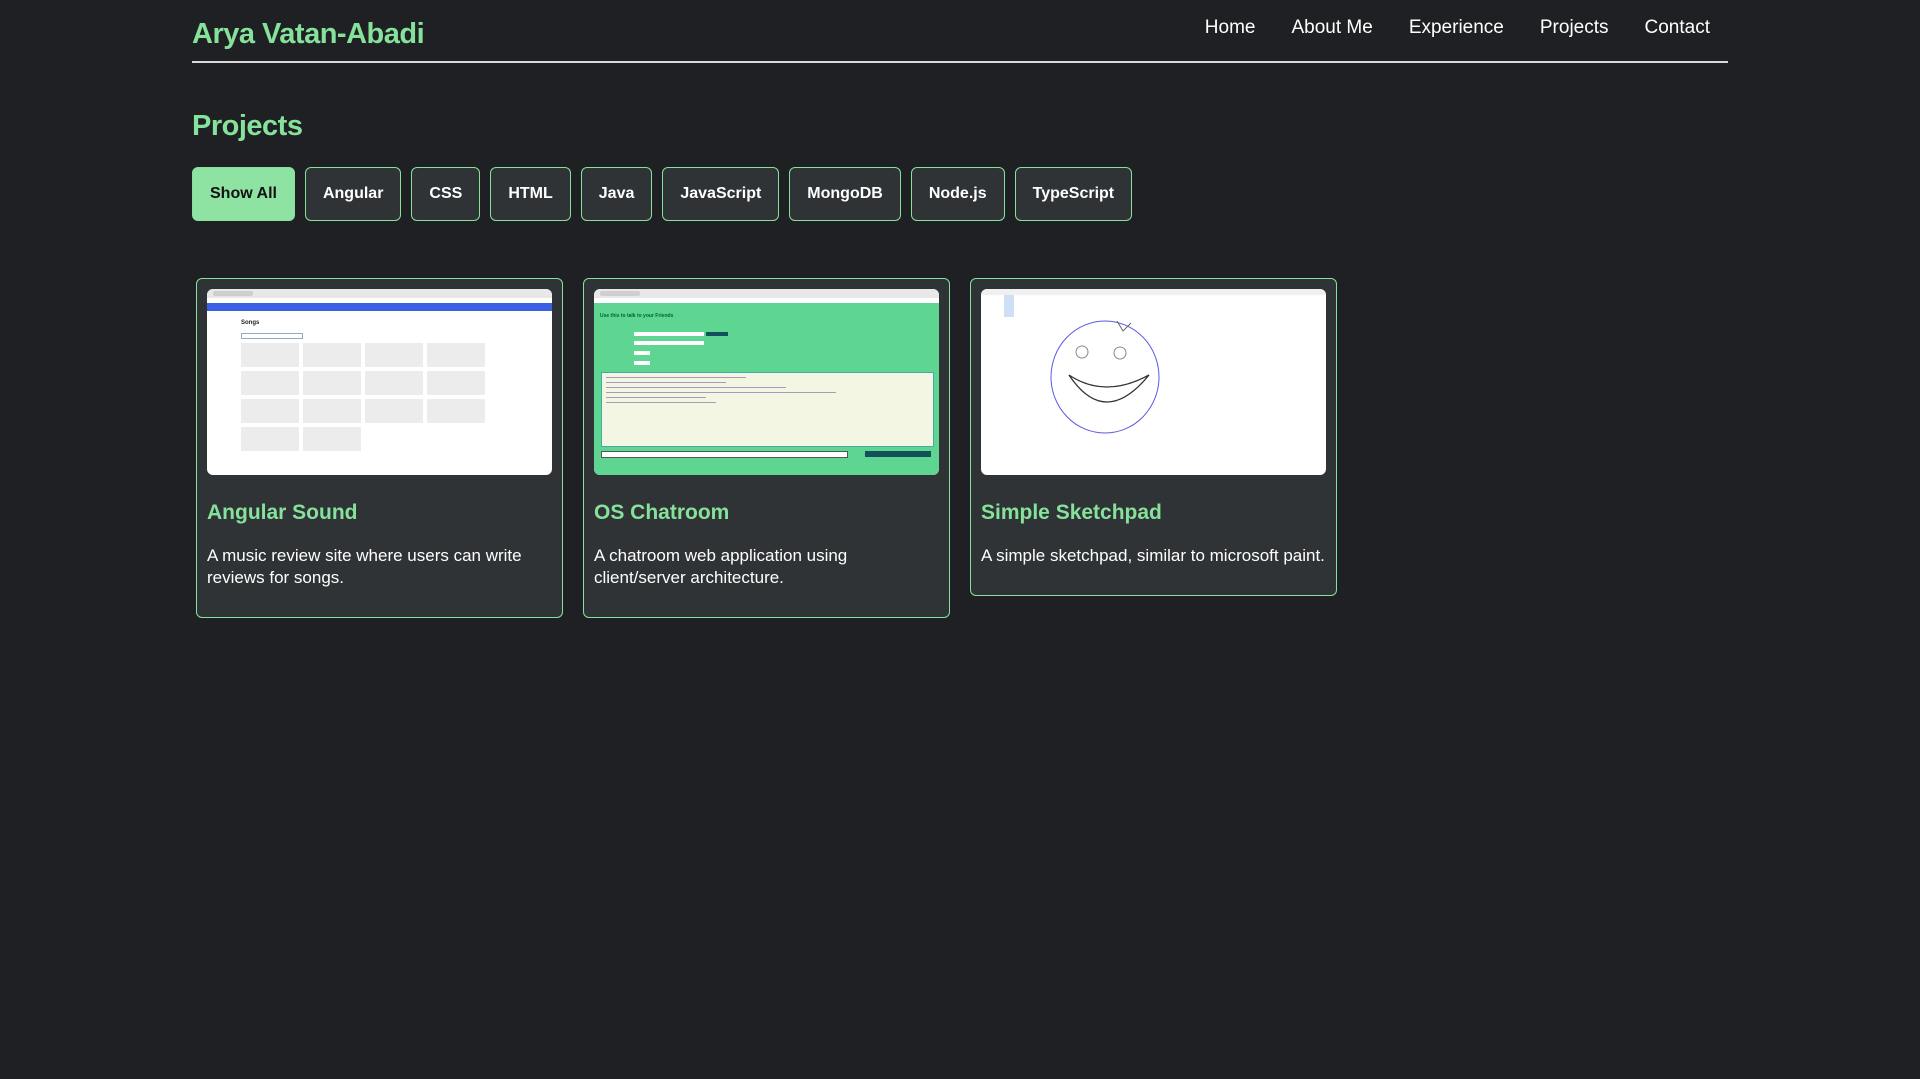 This screenshot has height=1079, width=1920. I want to click on project-title: Simple Sketchpad, so click(1153, 513).